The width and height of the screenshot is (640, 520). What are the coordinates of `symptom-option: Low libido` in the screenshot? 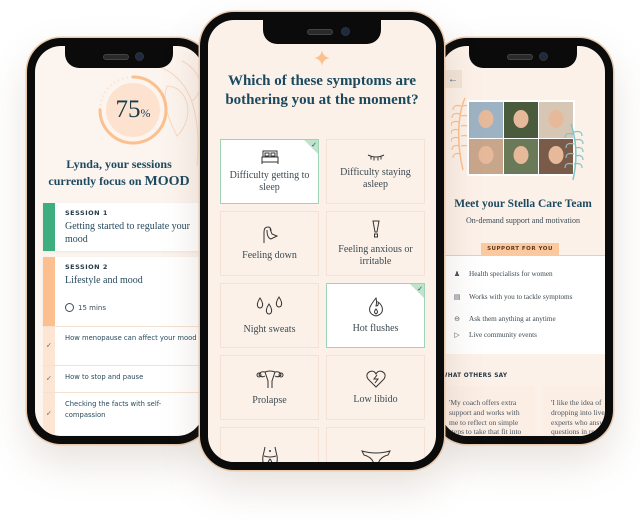 It's located at (375, 387).